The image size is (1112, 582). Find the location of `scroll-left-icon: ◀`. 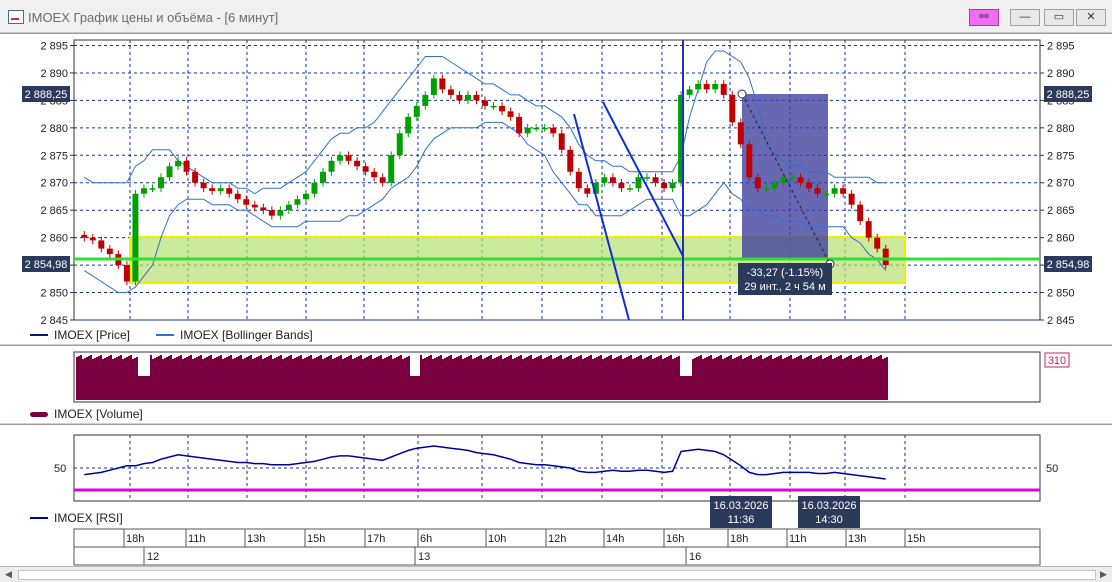

scroll-left-icon: ◀ is located at coordinates (8, 574).